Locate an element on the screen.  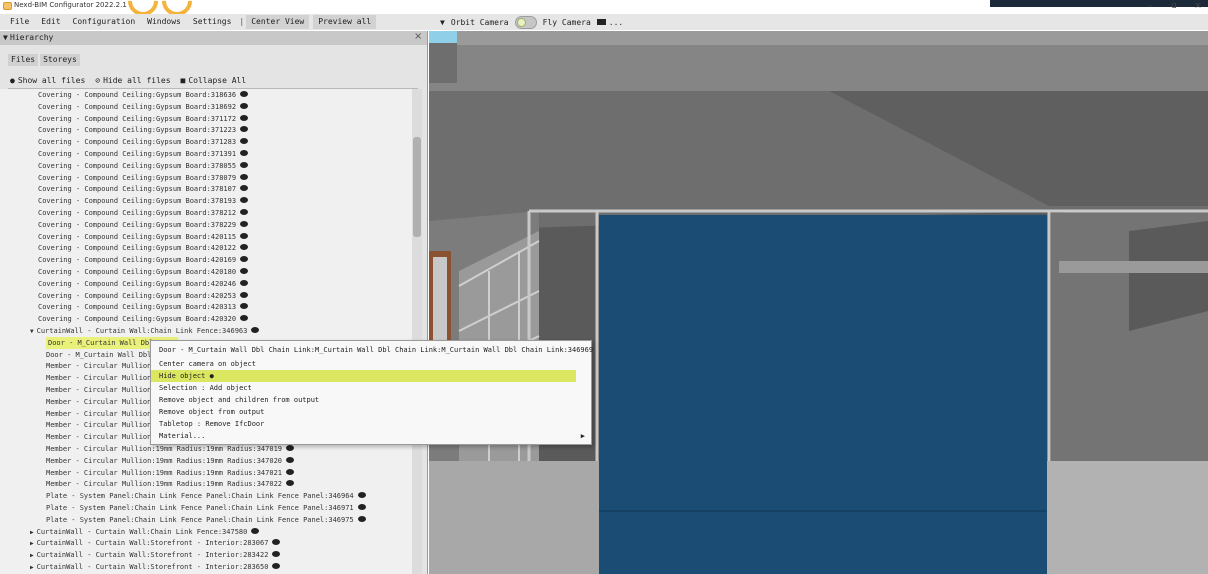
center-view-button: Center View is located at coordinates (278, 22).